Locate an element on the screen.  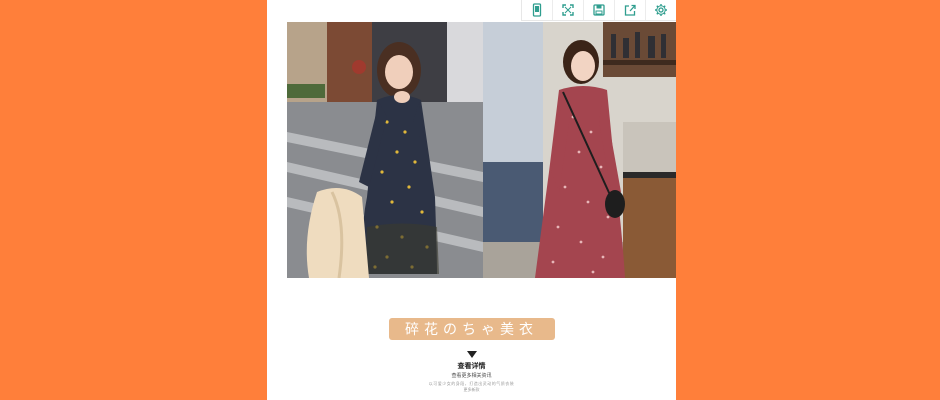
product-title: 碎花のちゃ美衣 is located at coordinates (471, 330).